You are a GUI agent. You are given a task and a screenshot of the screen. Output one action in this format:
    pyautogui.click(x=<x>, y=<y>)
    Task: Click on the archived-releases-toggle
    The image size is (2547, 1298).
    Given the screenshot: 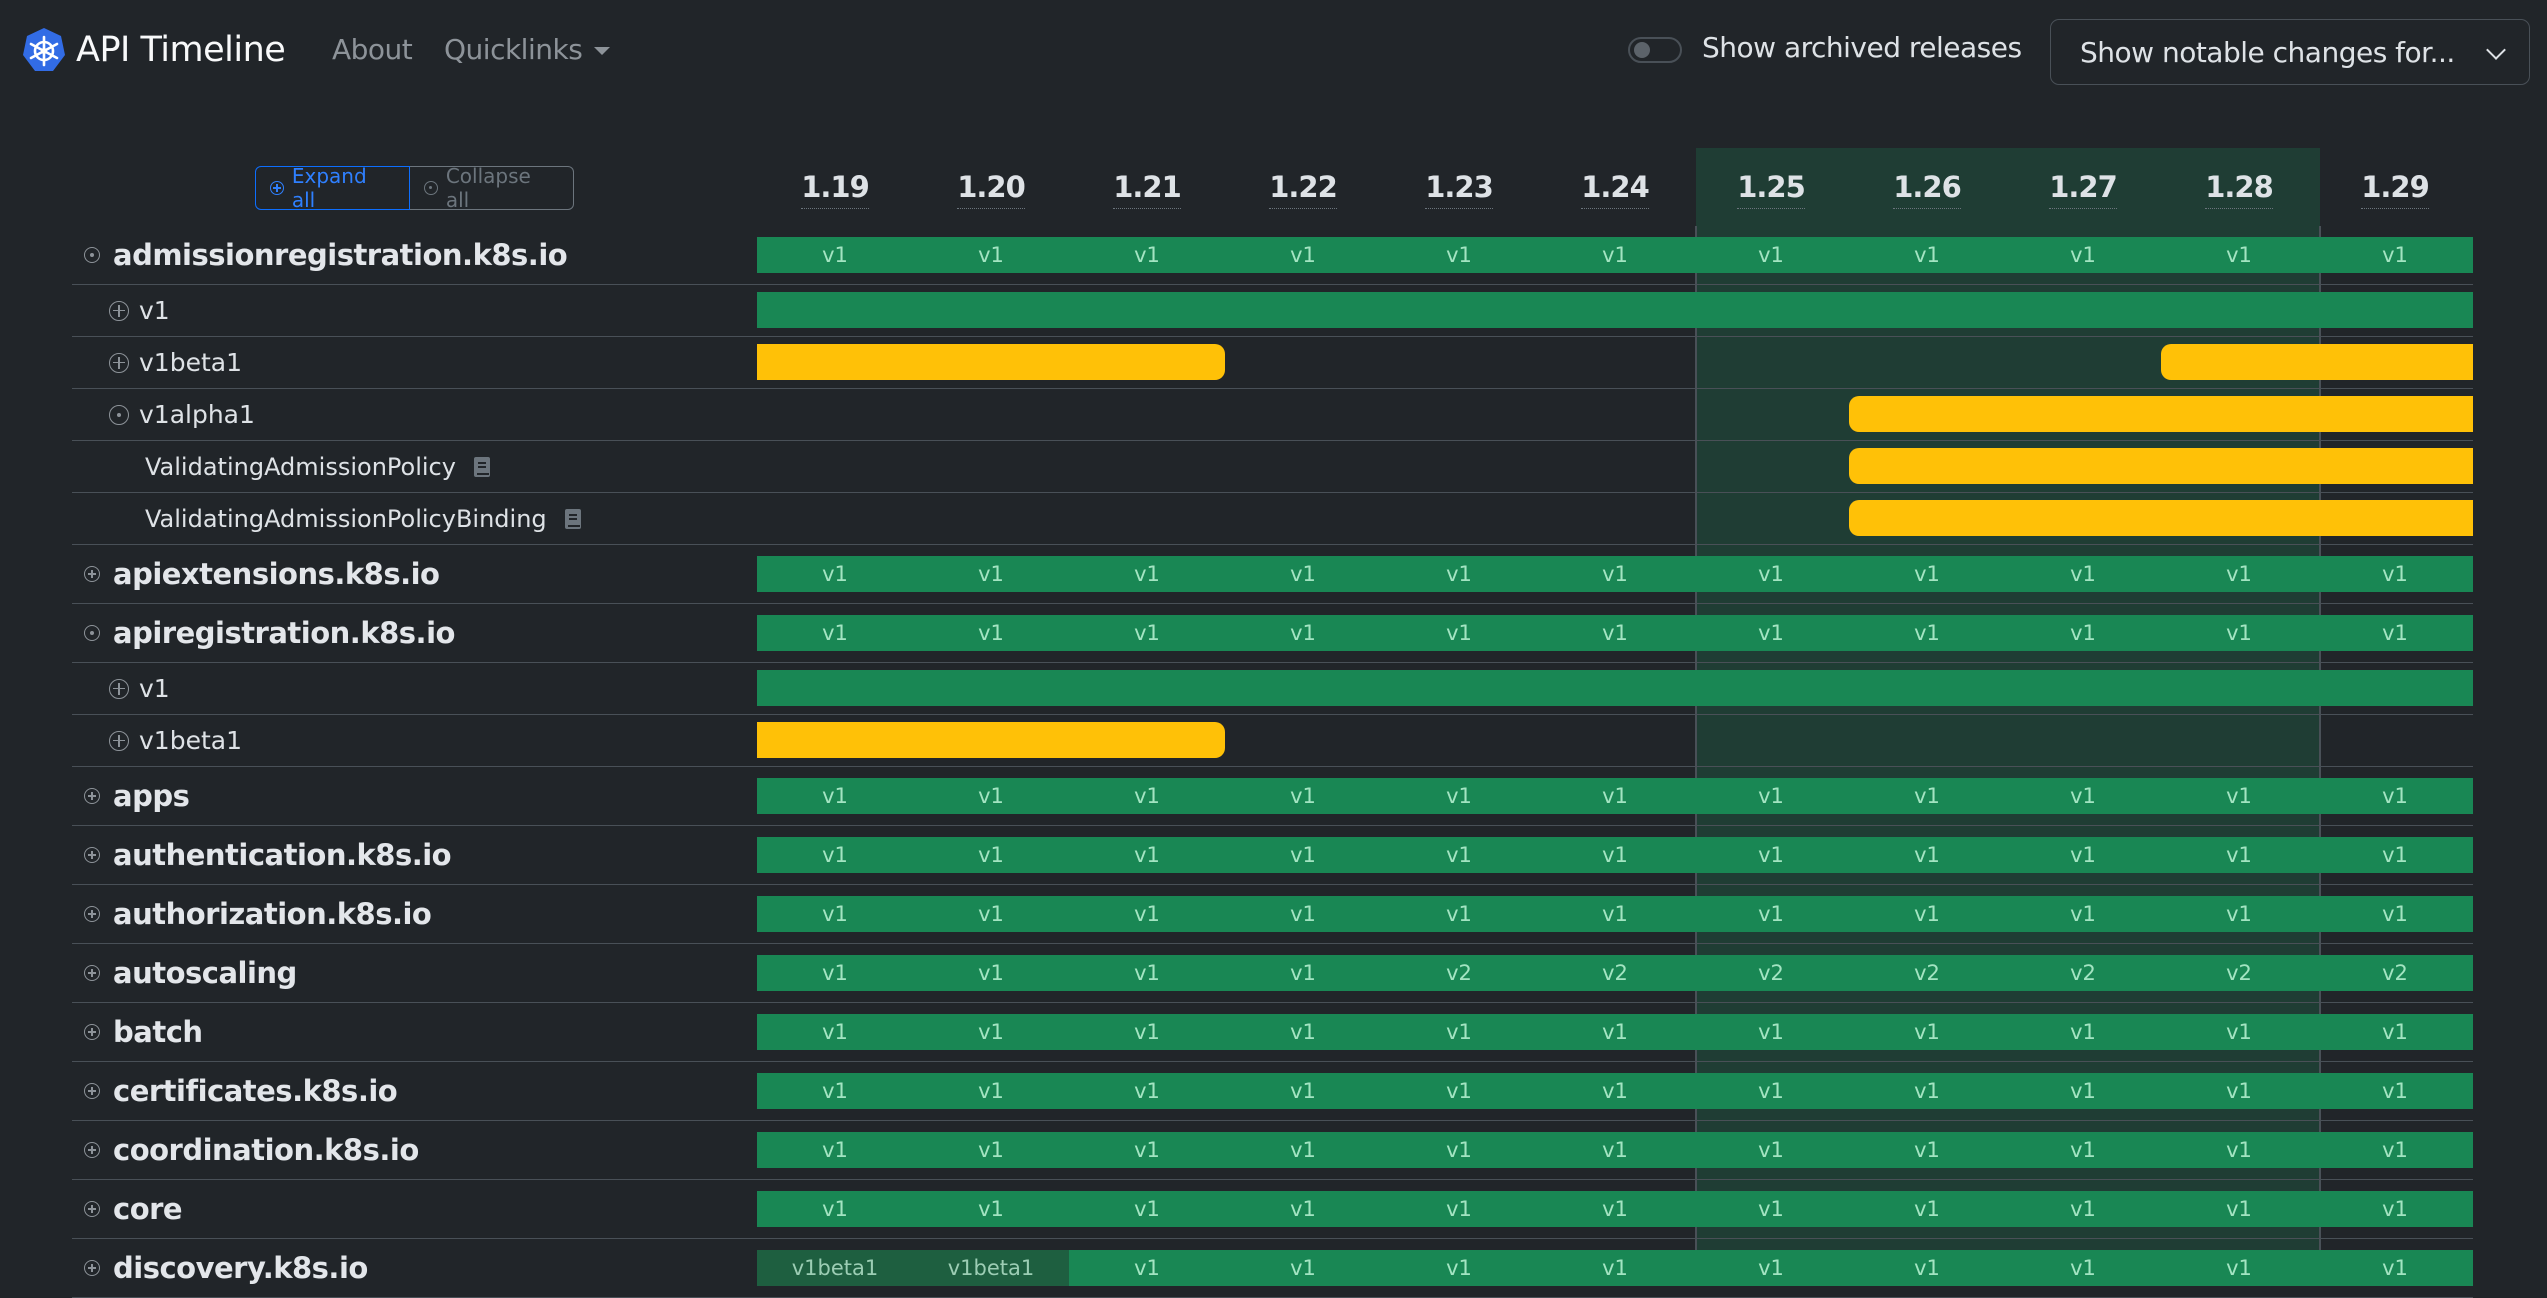 What is the action you would take?
    pyautogui.click(x=1655, y=50)
    